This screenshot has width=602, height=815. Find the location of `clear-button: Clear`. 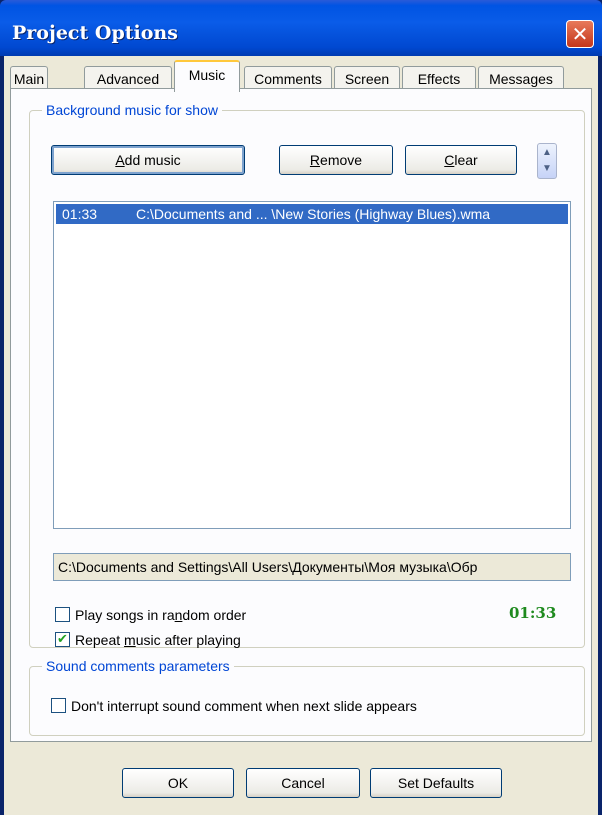

clear-button: Clear is located at coordinates (461, 160).